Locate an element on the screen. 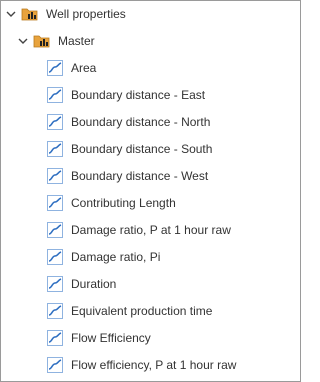 This screenshot has height=382, width=320. tree-leaf-item: Flow Efficiency is located at coordinates (98, 338).